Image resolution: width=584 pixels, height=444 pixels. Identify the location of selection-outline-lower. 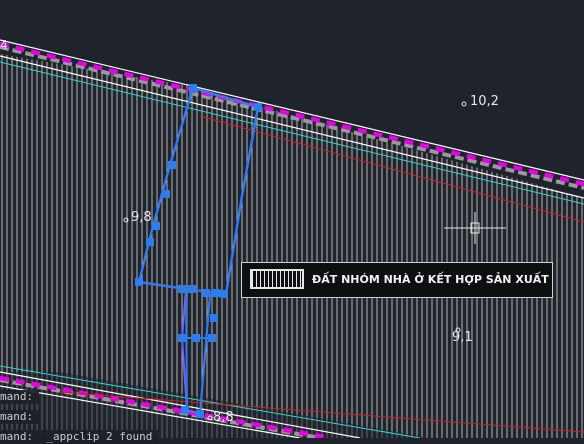
(186, 349).